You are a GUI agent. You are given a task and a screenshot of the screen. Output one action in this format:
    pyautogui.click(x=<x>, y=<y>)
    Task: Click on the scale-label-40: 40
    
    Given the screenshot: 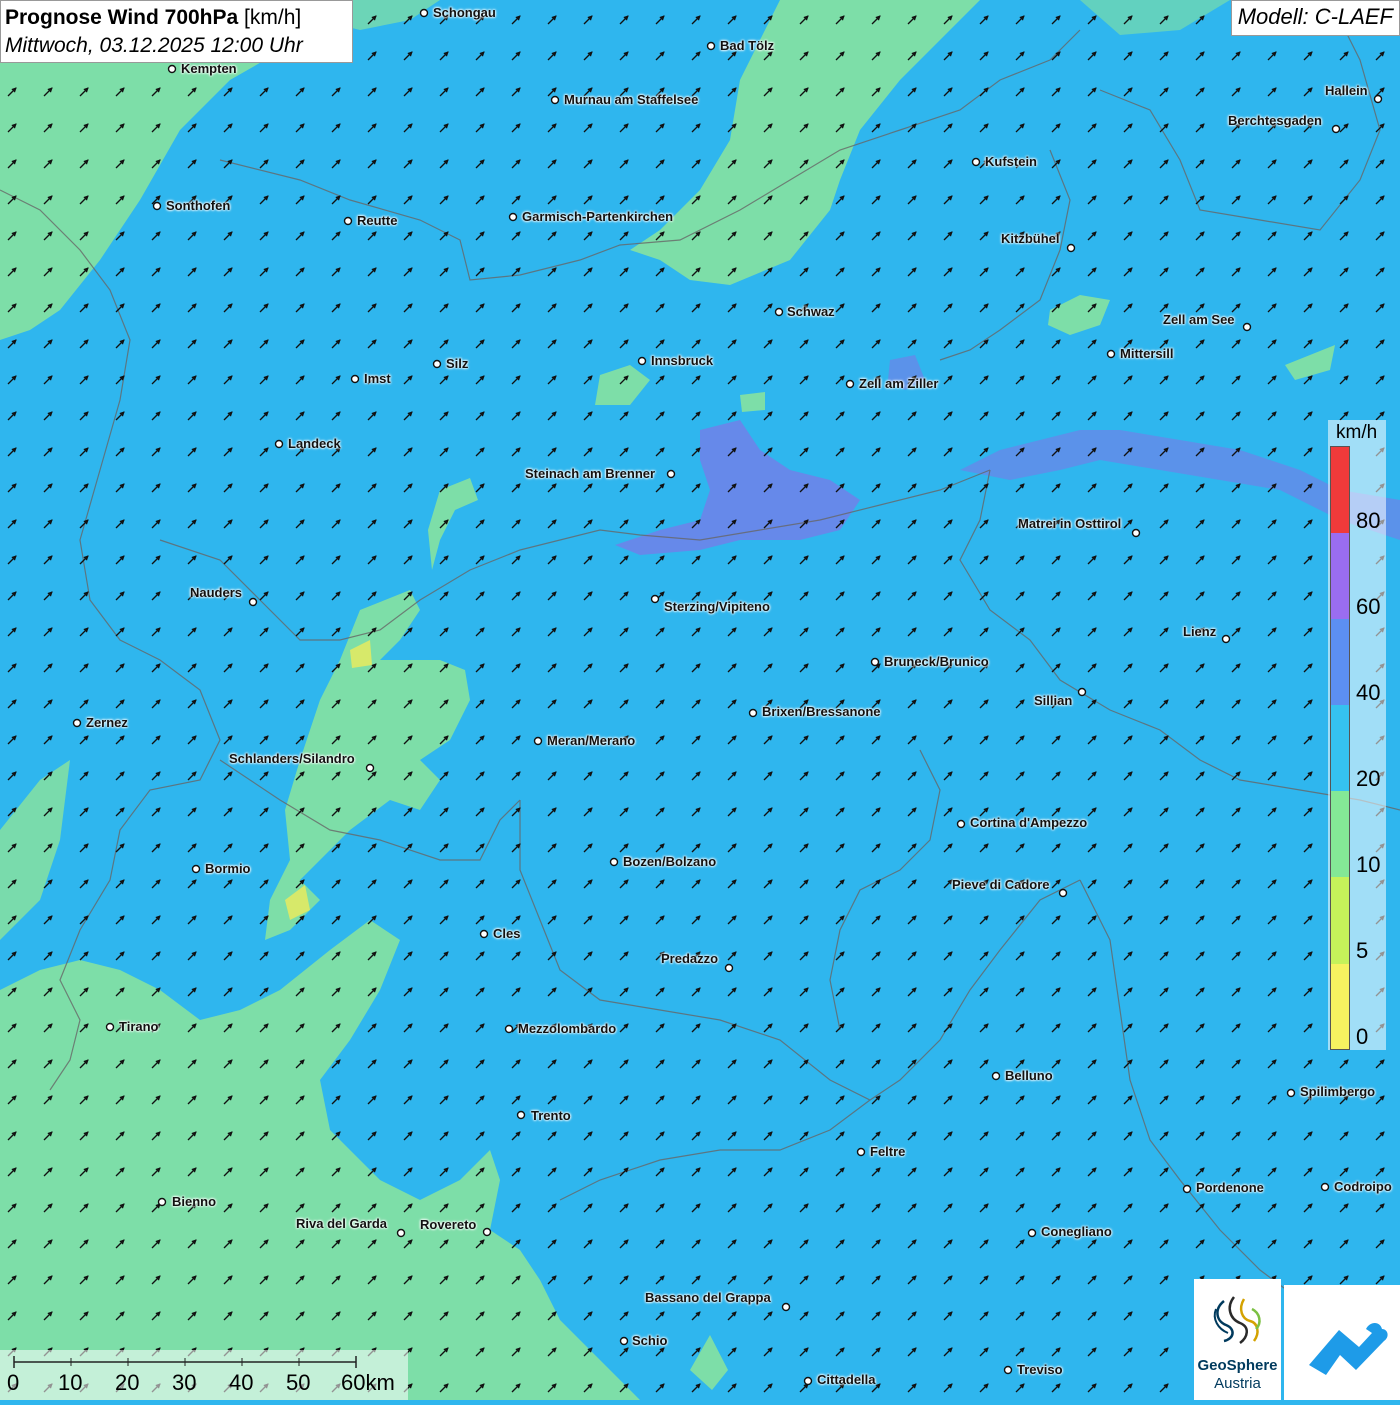 What is the action you would take?
    pyautogui.click(x=241, y=1382)
    